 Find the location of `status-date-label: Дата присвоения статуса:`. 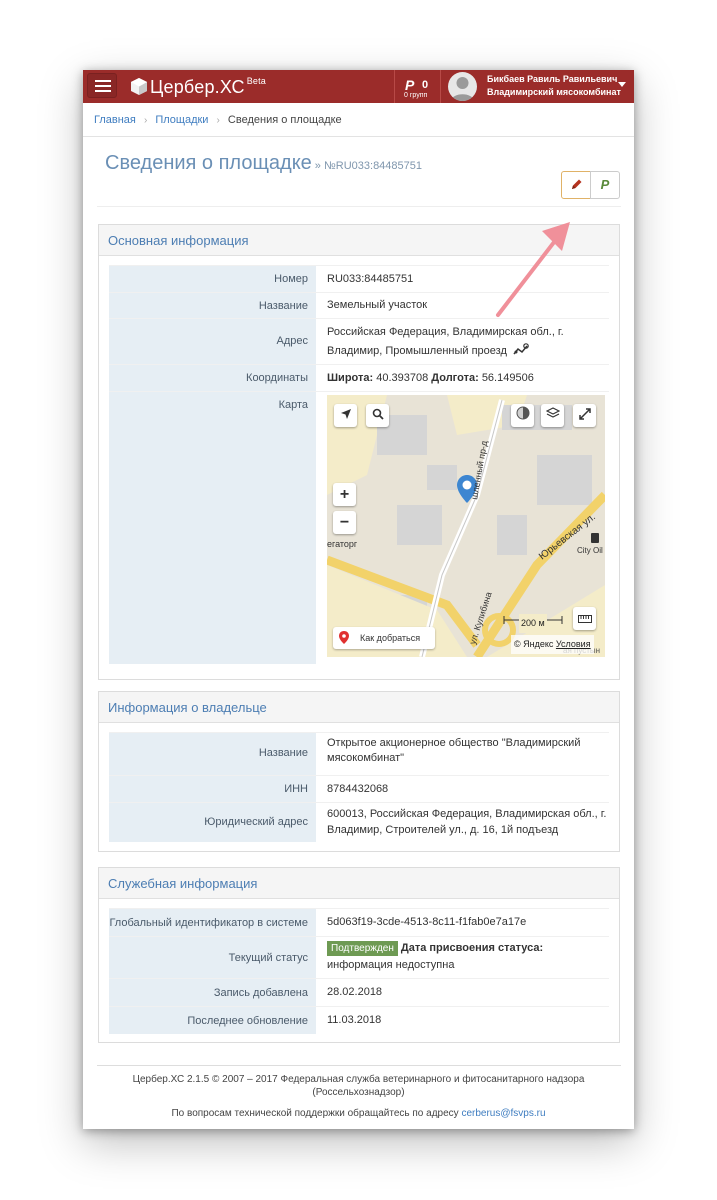

status-date-label: Дата присвоения статуса: is located at coordinates (472, 948).